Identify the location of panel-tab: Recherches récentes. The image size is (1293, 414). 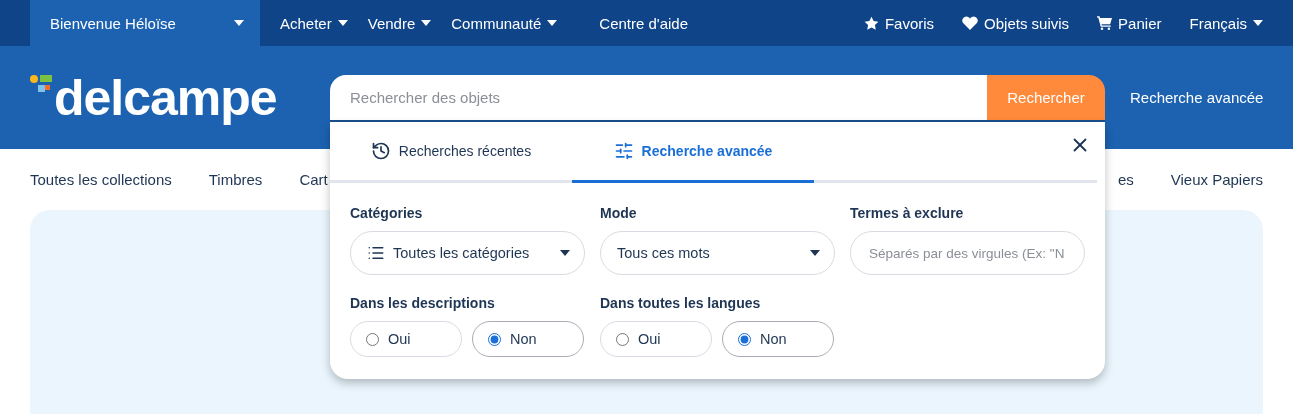
(451, 152).